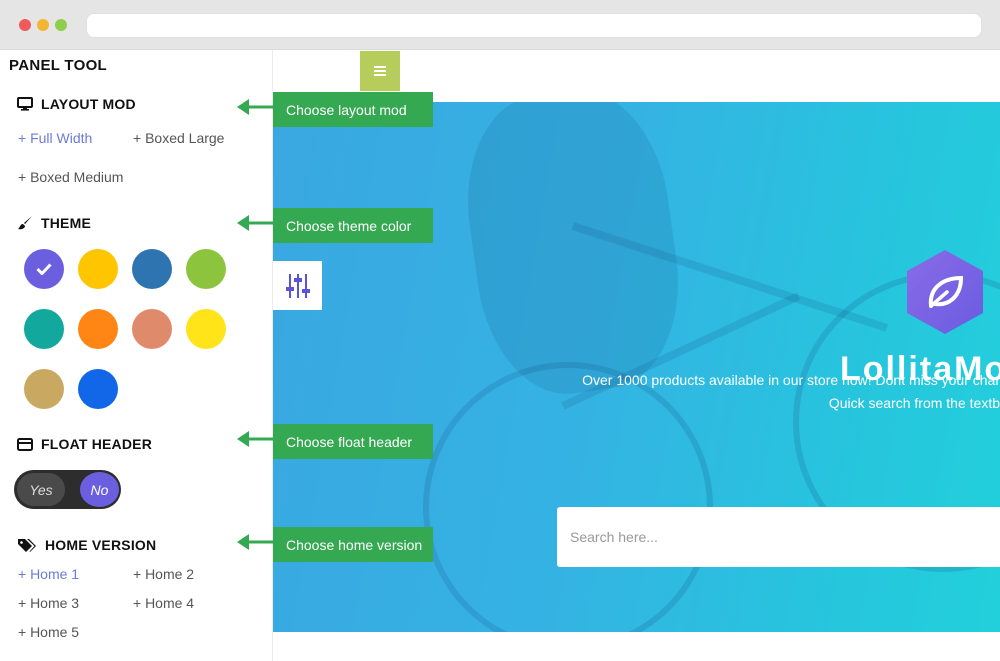  What do you see at coordinates (66, 223) in the screenshot?
I see `theme-title: THEME` at bounding box center [66, 223].